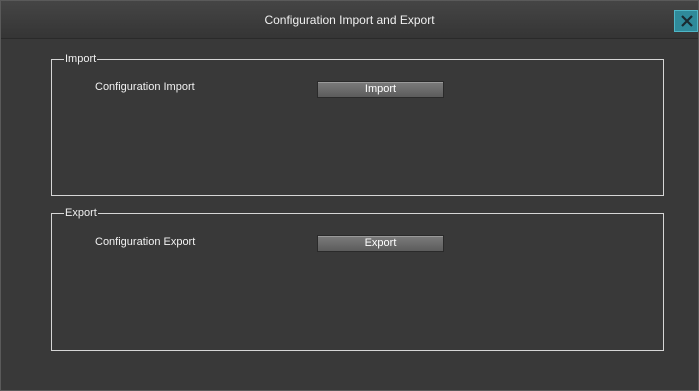 Image resolution: width=699 pixels, height=391 pixels. What do you see at coordinates (81, 213) in the screenshot?
I see `export-group-legend: Export` at bounding box center [81, 213].